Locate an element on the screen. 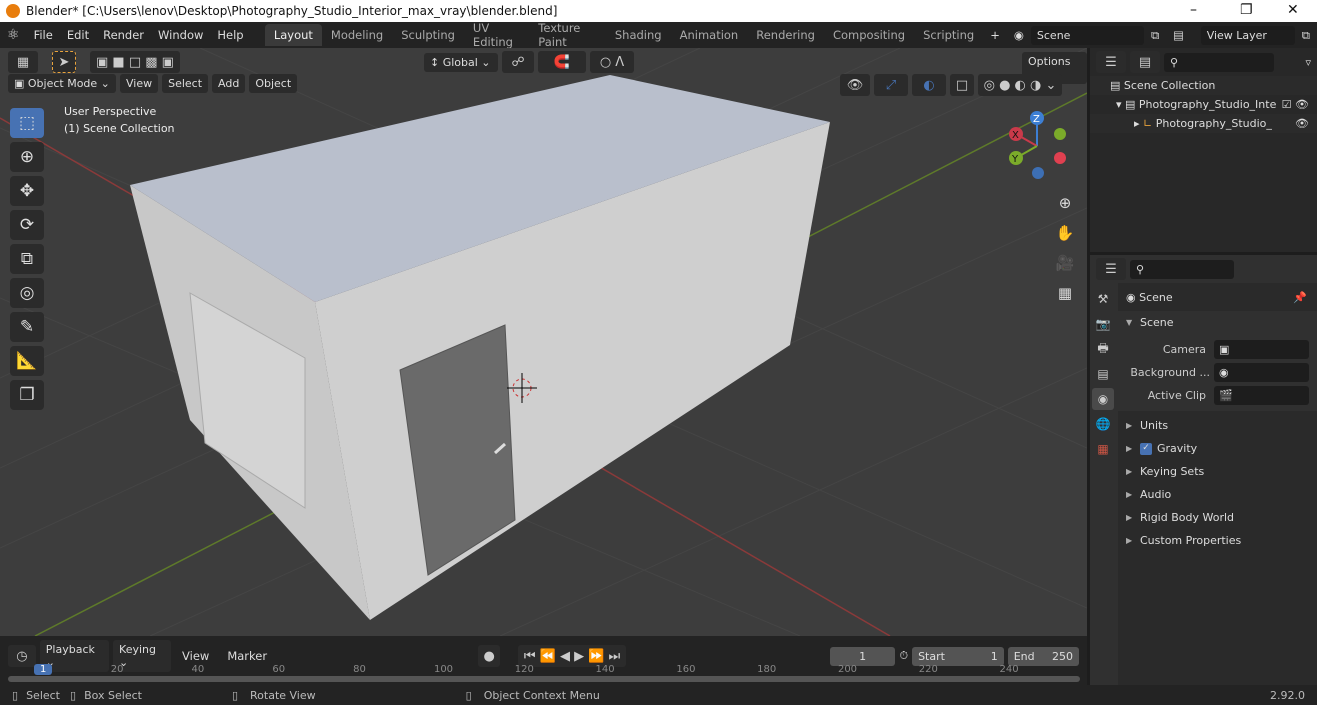 This screenshot has height=705, width=1317. current-frame-marker: 1 is located at coordinates (43, 669).